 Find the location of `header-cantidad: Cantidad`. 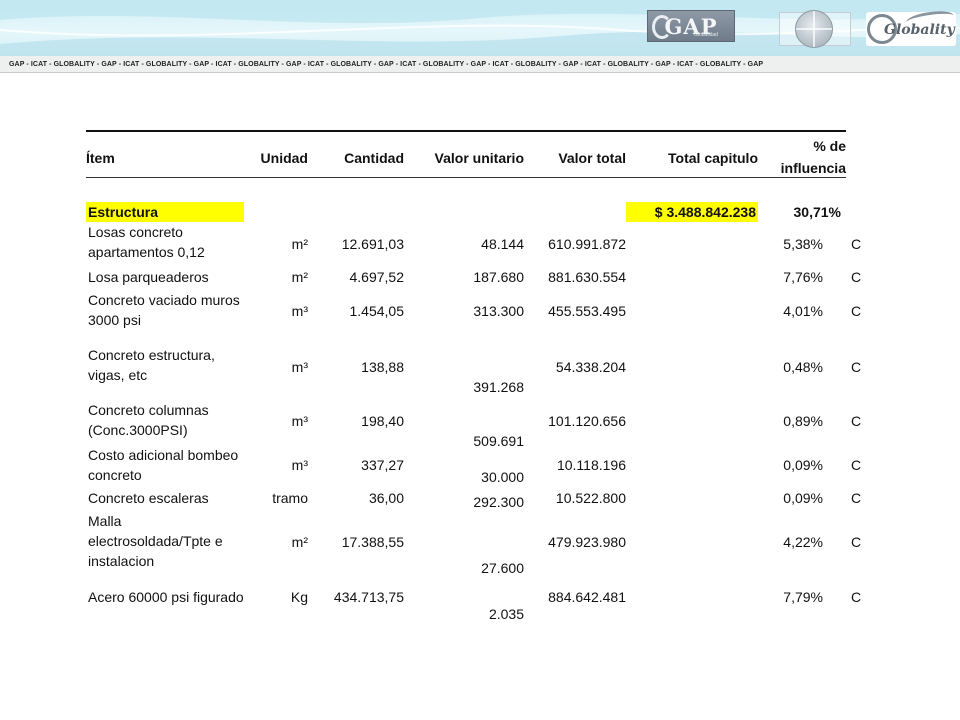

header-cantidad: Cantidad is located at coordinates (374, 158).